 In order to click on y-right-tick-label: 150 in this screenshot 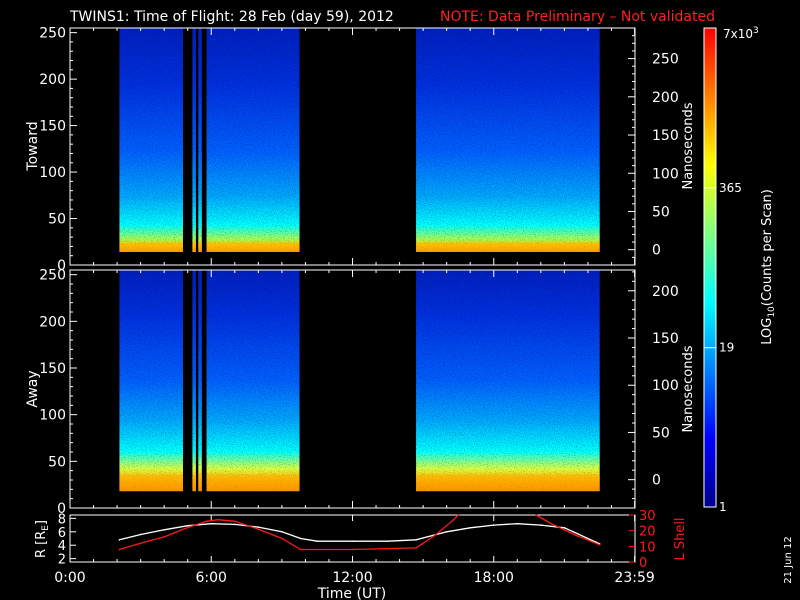, I will do `click(665, 339)`.